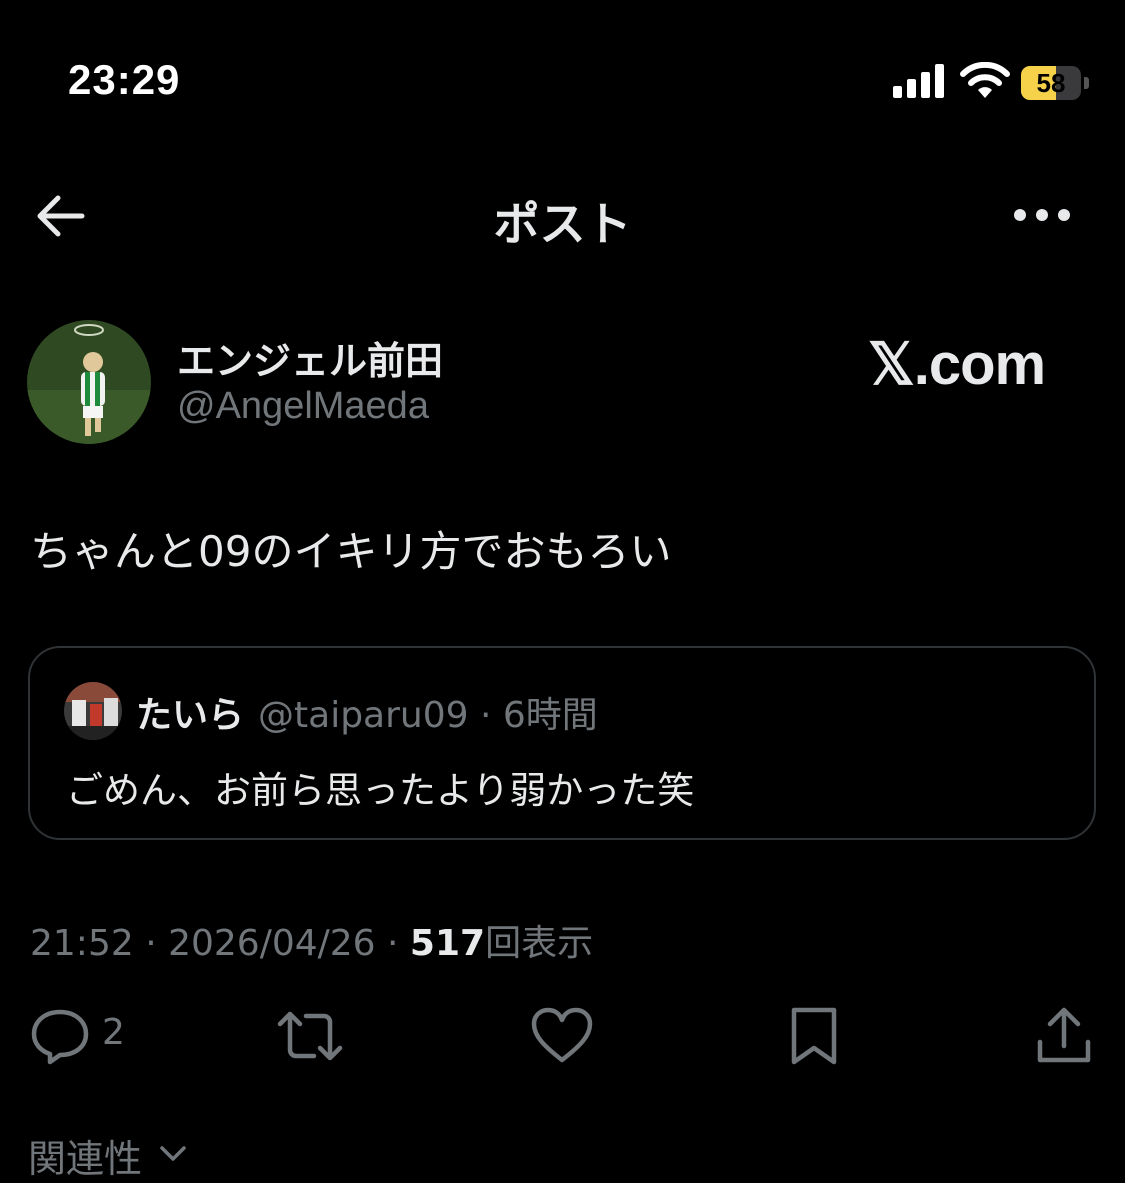 The height and width of the screenshot is (1183, 1125). I want to click on wifi-icon, so click(985, 80).